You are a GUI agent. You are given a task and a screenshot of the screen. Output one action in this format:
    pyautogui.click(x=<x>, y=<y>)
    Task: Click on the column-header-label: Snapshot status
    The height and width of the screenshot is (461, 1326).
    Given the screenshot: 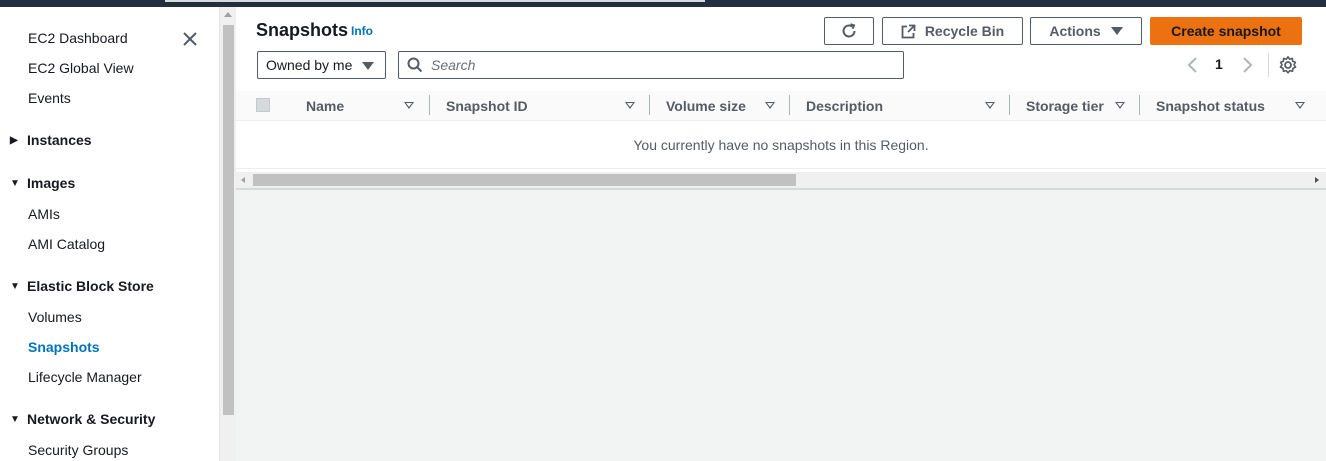 What is the action you would take?
    pyautogui.click(x=1210, y=106)
    